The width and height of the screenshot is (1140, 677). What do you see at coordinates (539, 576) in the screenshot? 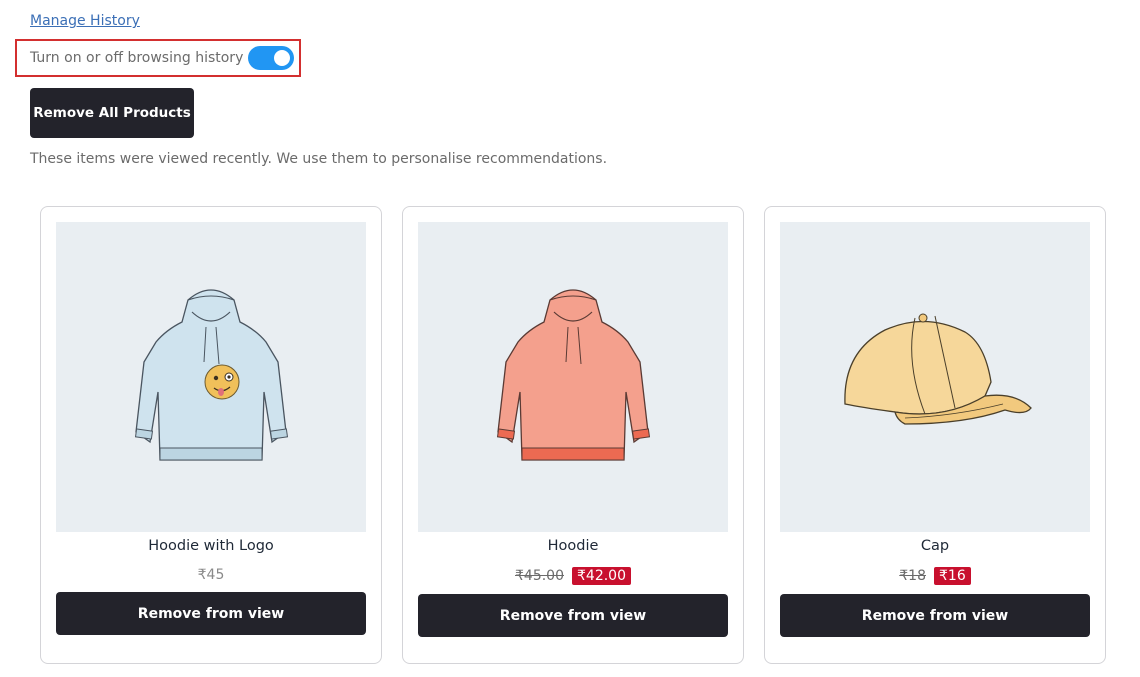
I see `price-original: ₹45.00` at bounding box center [539, 576].